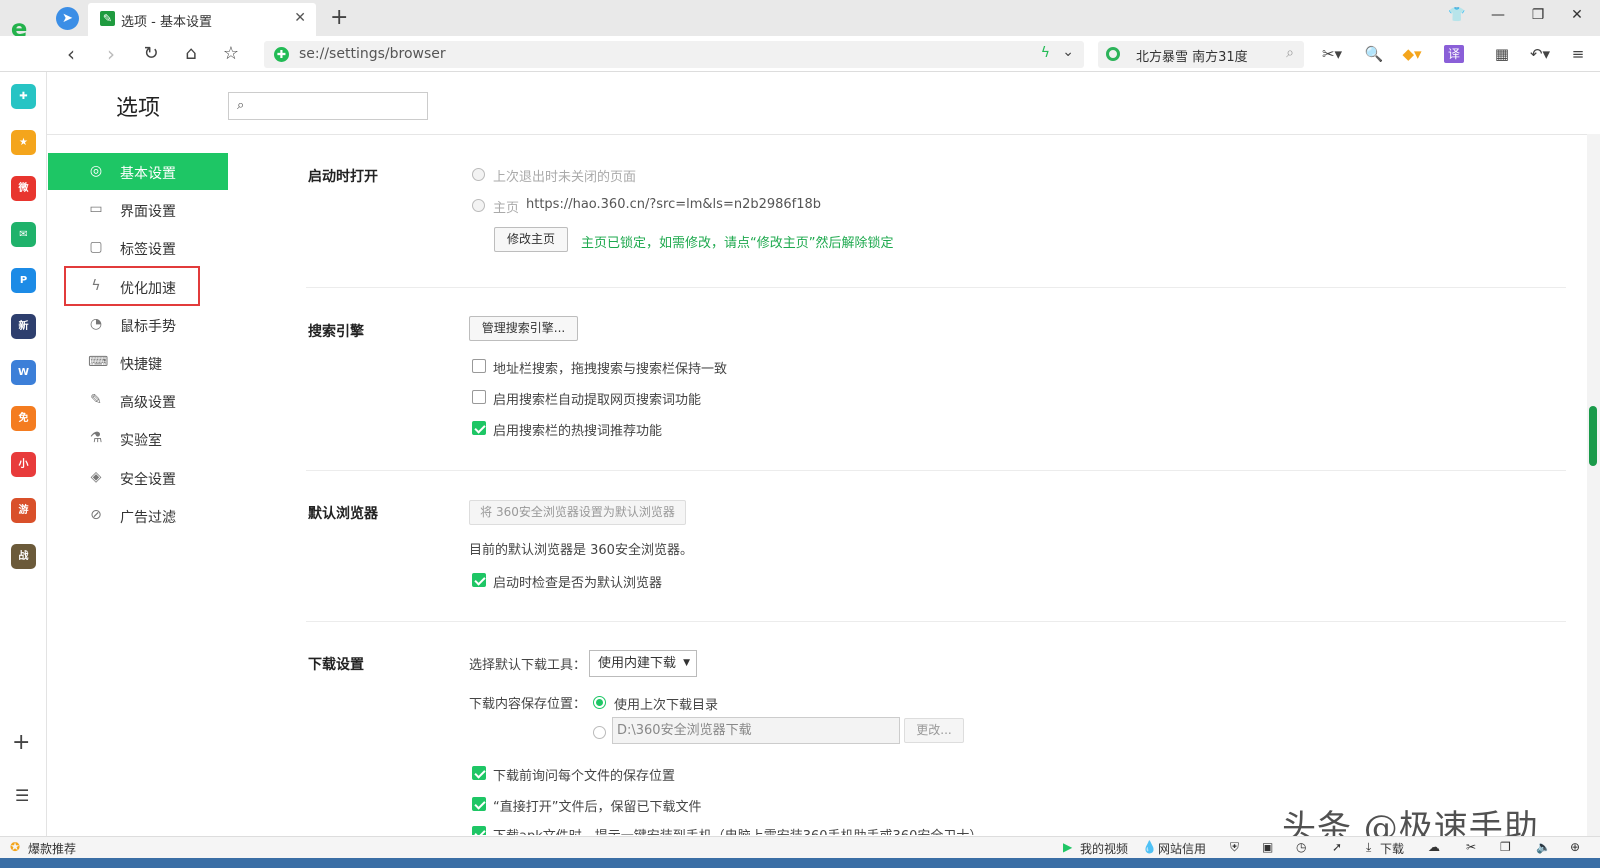 The image size is (1600, 868). Describe the element at coordinates (577, 512) in the screenshot. I see `set-default-browser-button: 将 360安全浏览器设置为默认浏览器` at that location.